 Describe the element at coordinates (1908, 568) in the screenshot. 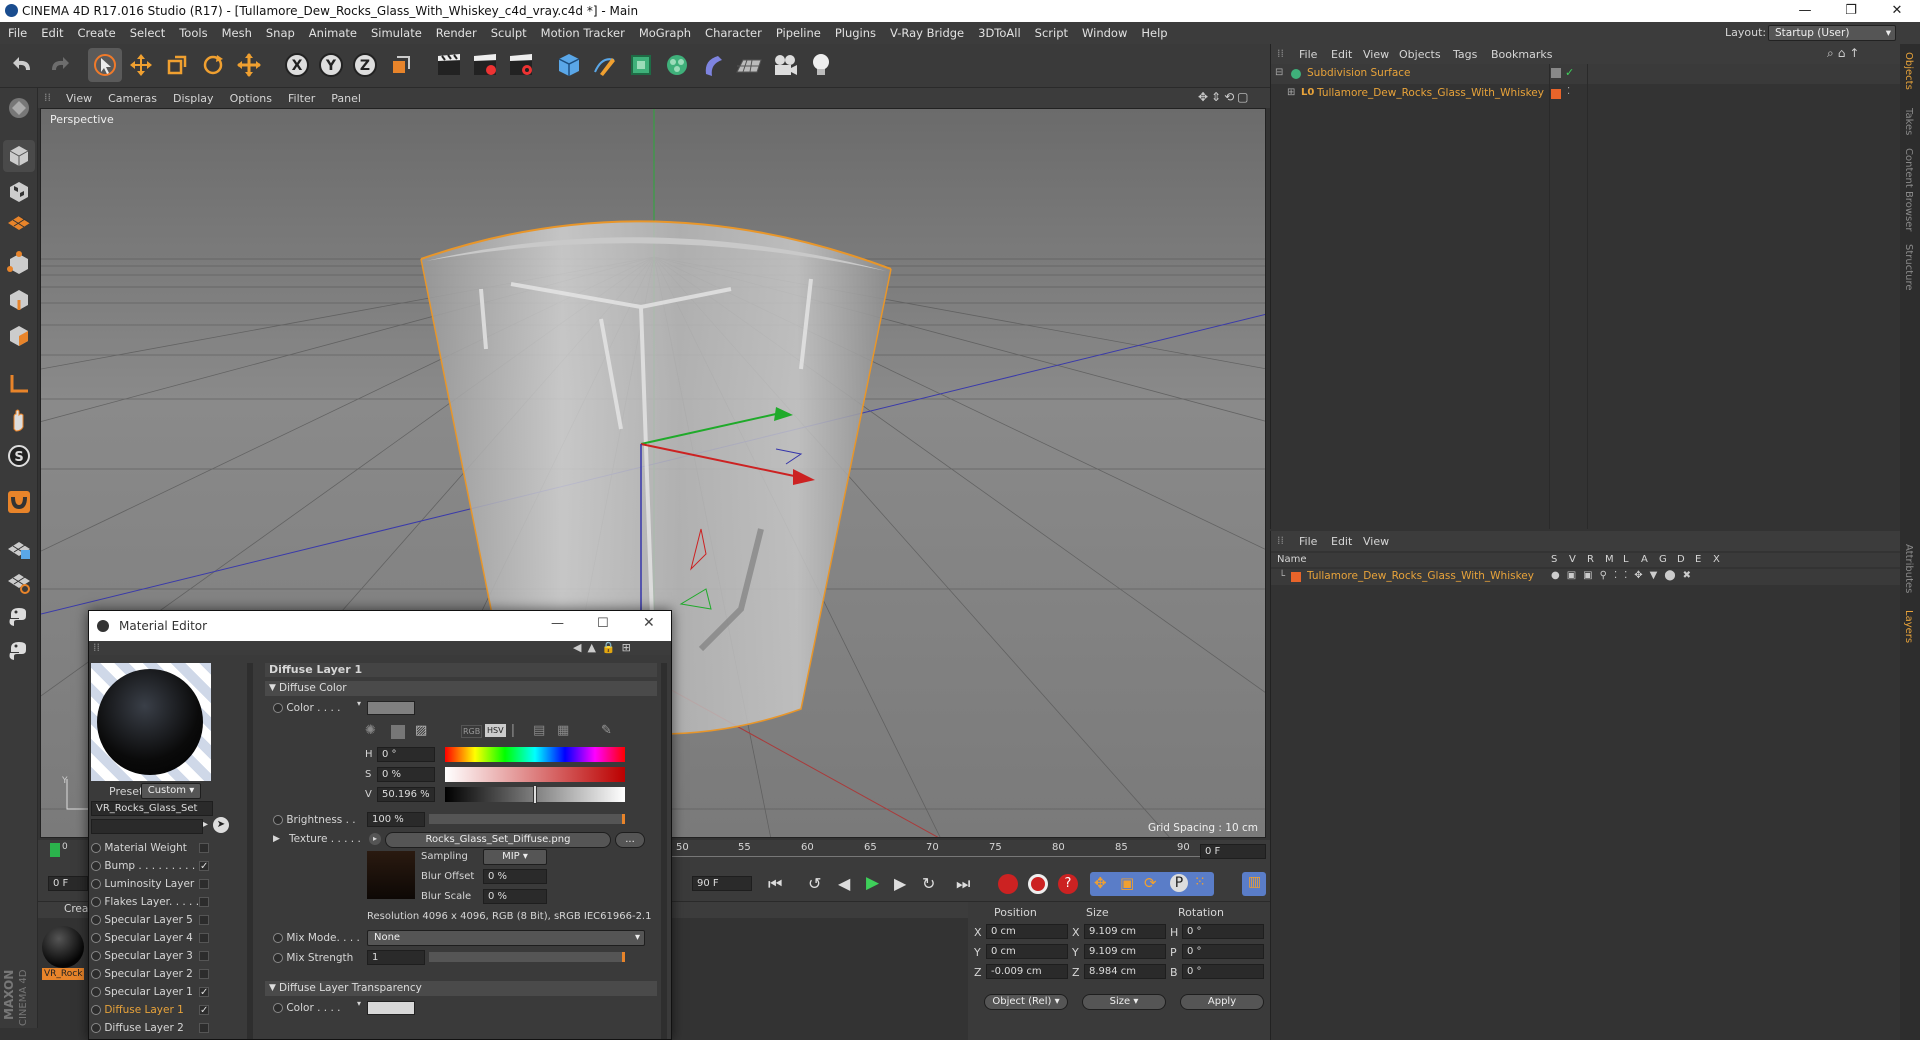

I see `tab-attributes: Attributes` at that location.